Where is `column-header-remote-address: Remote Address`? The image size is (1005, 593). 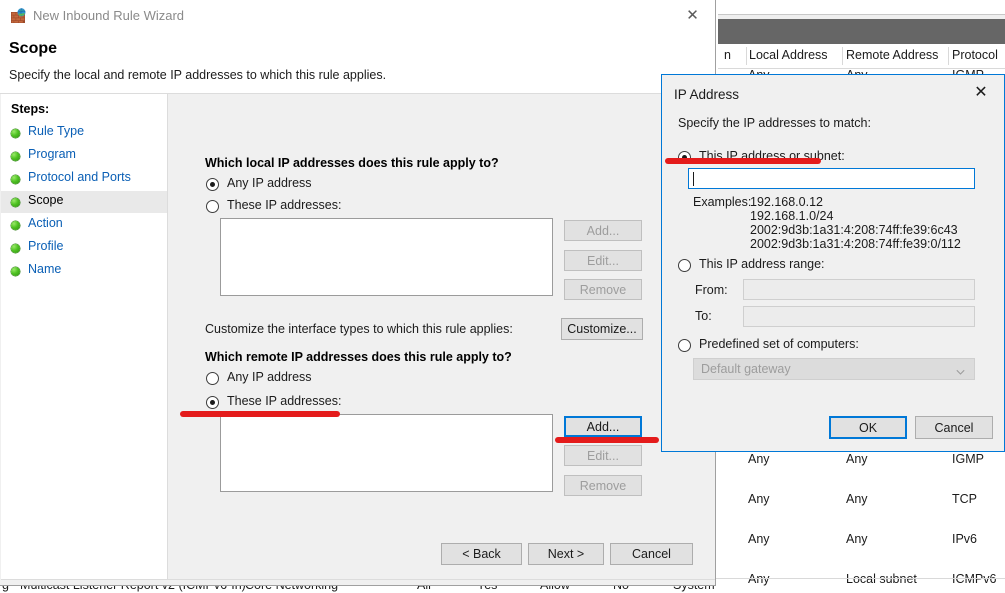 column-header-remote-address: Remote Address is located at coordinates (892, 55).